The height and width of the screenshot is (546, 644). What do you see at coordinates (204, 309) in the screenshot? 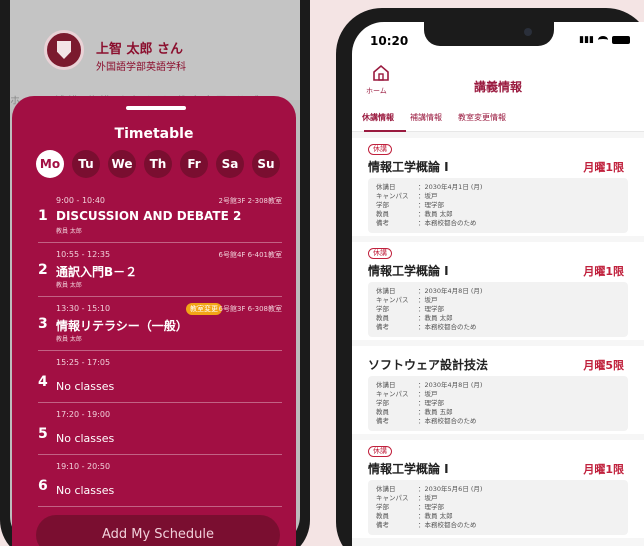
I see `room-change-badge: 教室変更` at bounding box center [204, 309].